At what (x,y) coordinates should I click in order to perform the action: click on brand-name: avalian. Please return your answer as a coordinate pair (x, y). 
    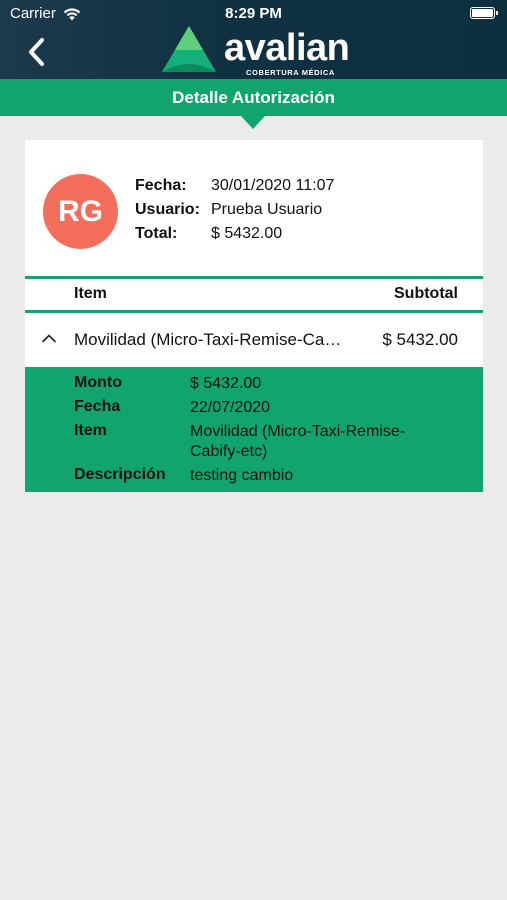
    Looking at the image, I should click on (287, 48).